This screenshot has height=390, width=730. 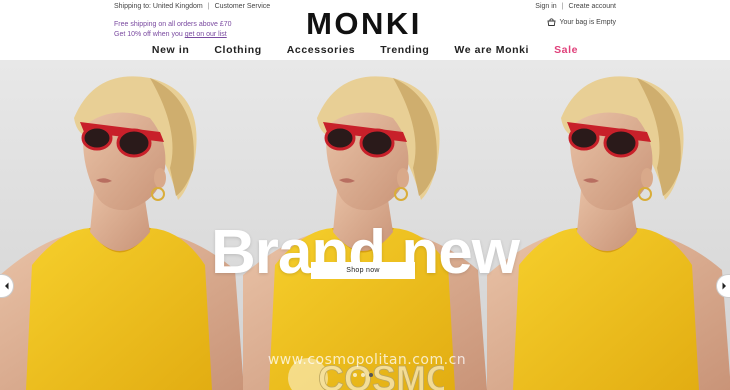 I want to click on create-account-link: Create account, so click(x=592, y=6).